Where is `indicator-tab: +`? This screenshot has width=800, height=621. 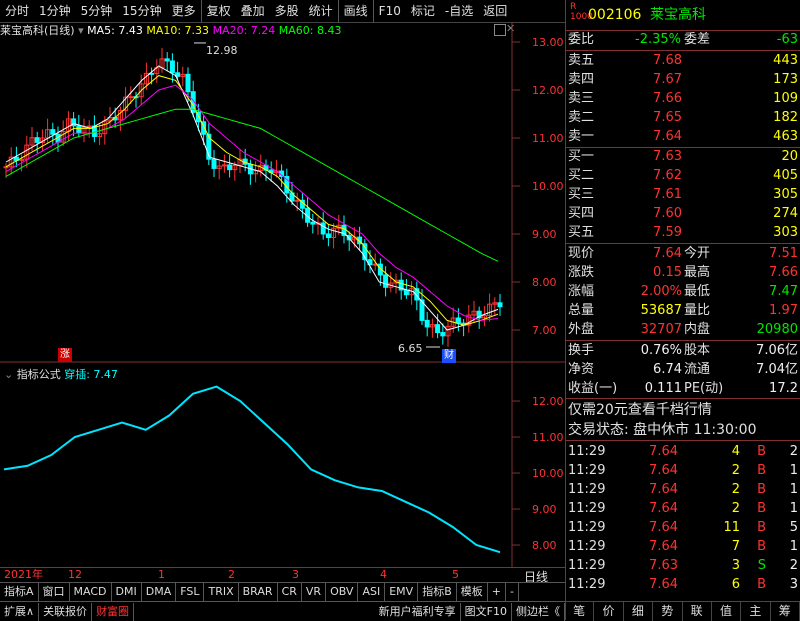 indicator-tab: + is located at coordinates (497, 592).